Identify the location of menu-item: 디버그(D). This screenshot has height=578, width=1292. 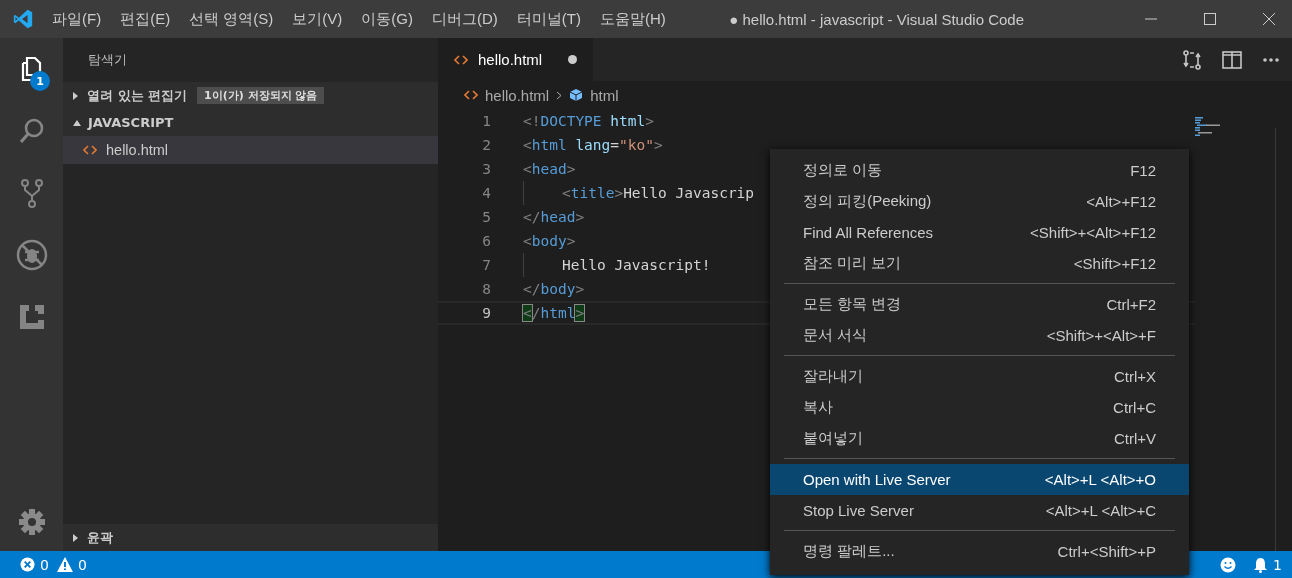
(465, 19).